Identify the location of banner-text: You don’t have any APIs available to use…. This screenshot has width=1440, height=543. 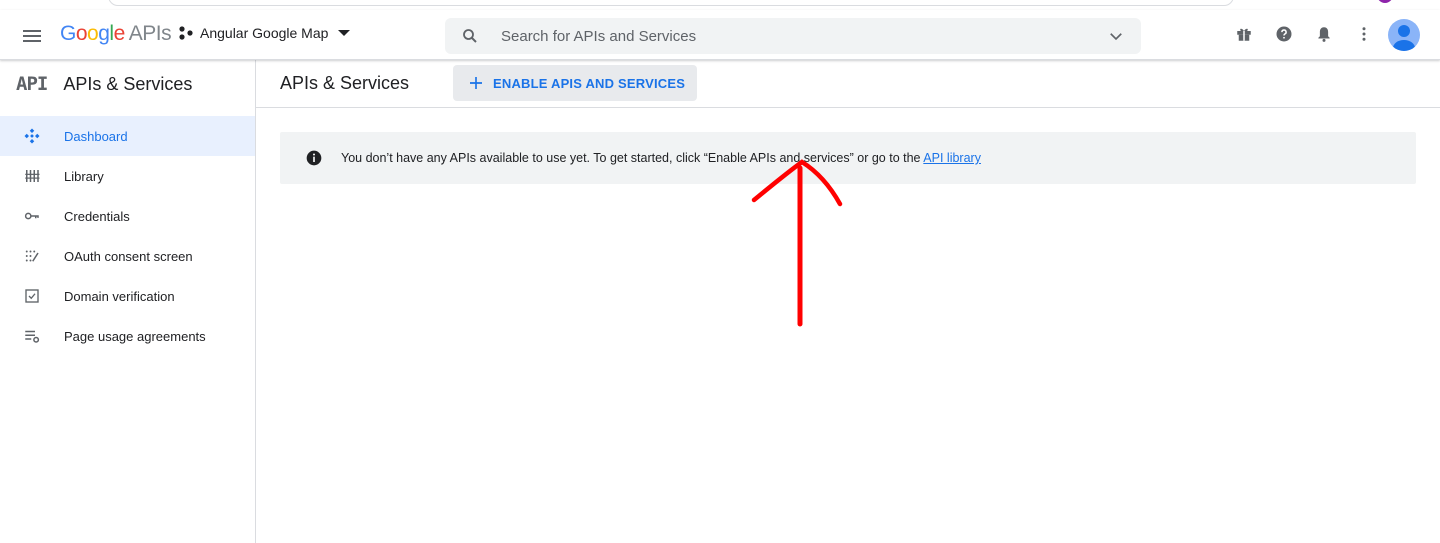
(632, 158).